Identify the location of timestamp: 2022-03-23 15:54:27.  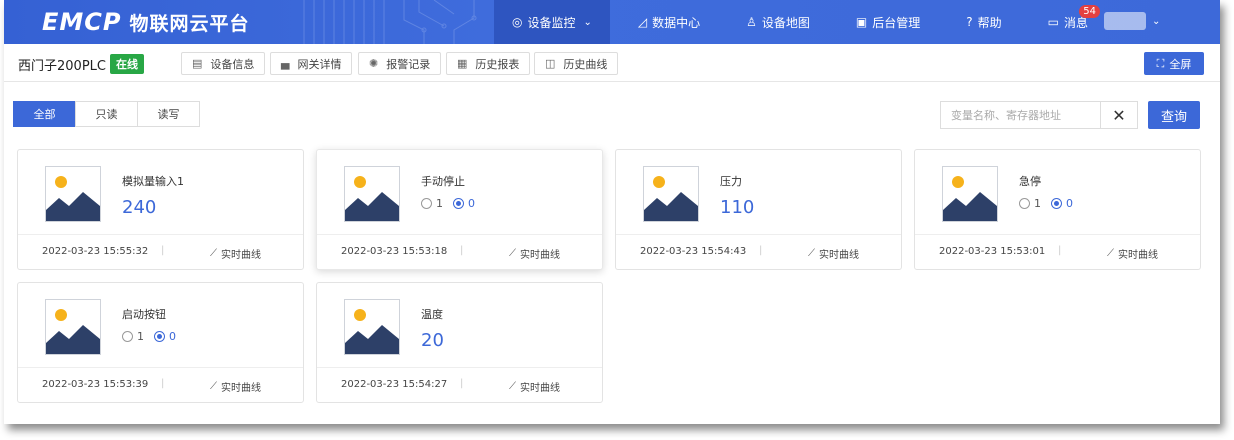
(394, 384).